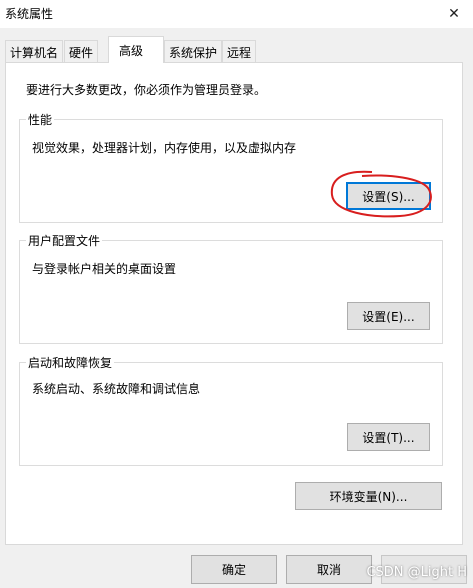 The image size is (473, 588). I want to click on tab-hardware: 硬件, so click(81, 51).